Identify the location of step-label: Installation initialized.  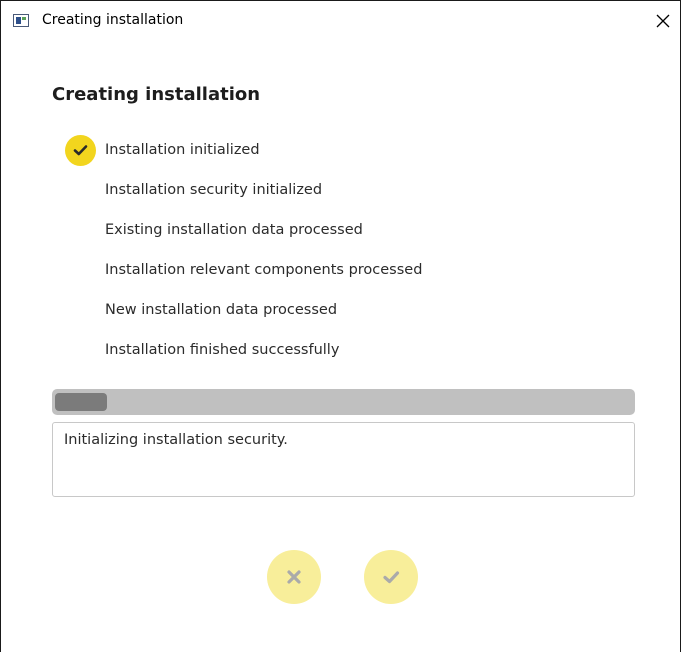
(182, 150).